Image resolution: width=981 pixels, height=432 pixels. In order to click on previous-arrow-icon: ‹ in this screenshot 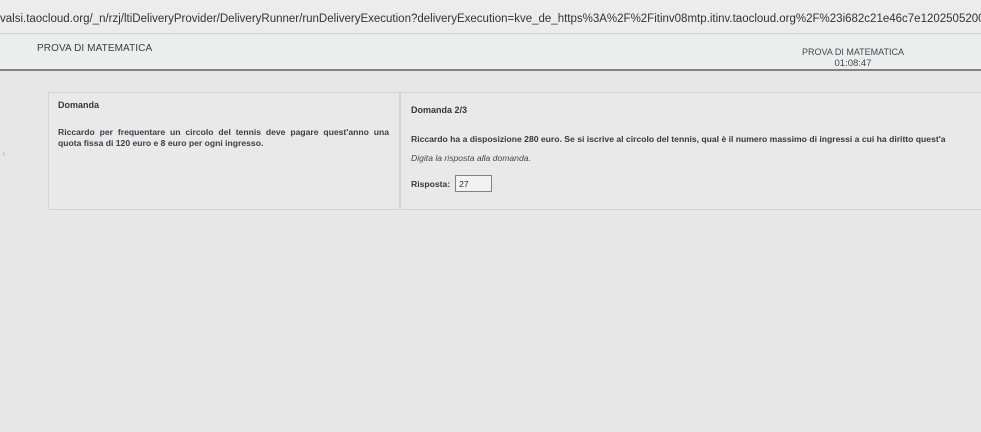, I will do `click(4, 154)`.